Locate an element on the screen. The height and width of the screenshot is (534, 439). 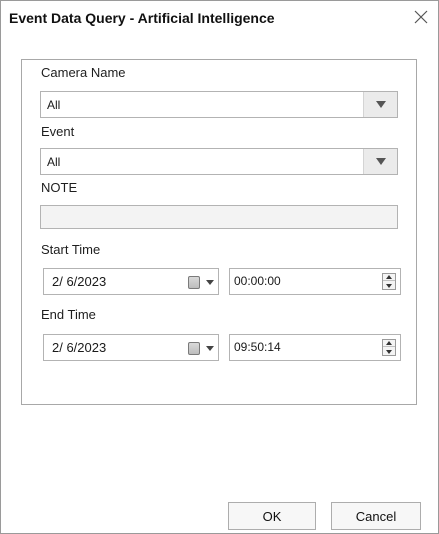
end-time-field: 09:50:14 is located at coordinates (315, 347).